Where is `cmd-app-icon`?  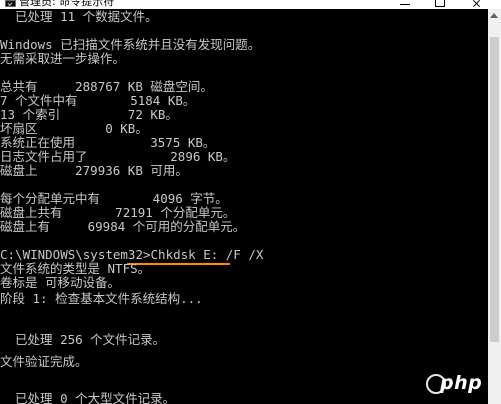 cmd-app-icon is located at coordinates (10, 3).